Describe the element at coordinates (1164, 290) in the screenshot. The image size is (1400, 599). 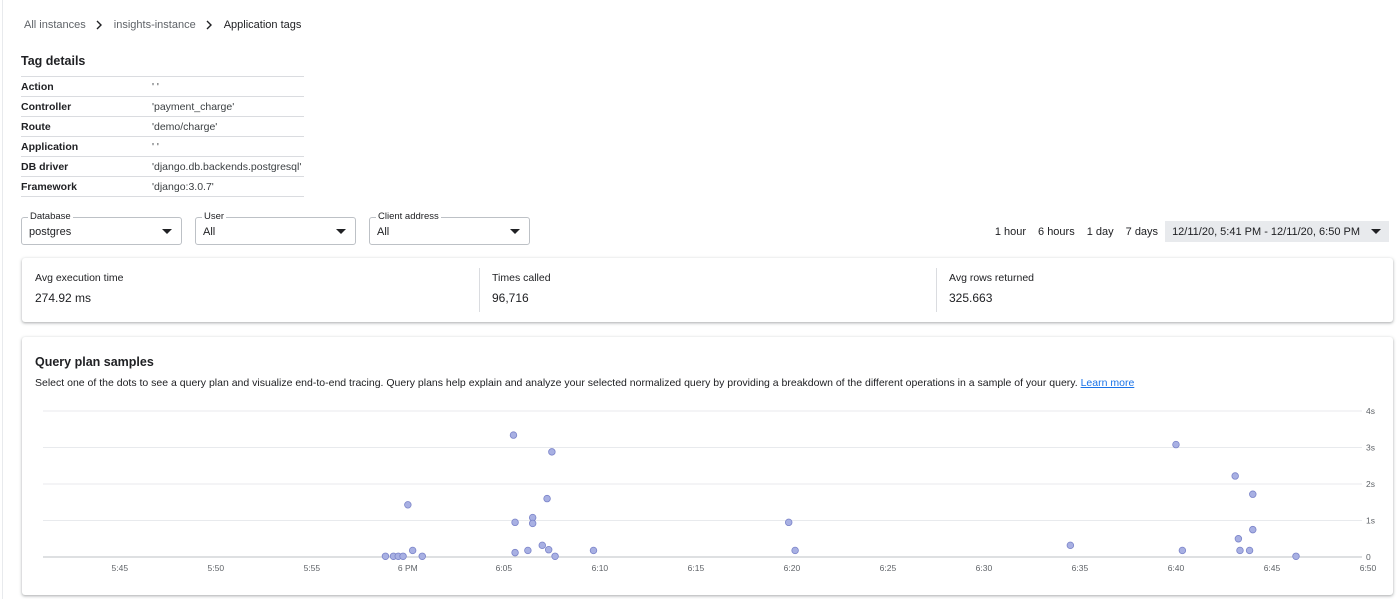
I see `stat-avg-rows-returned: Avg rows returned 325.663` at that location.